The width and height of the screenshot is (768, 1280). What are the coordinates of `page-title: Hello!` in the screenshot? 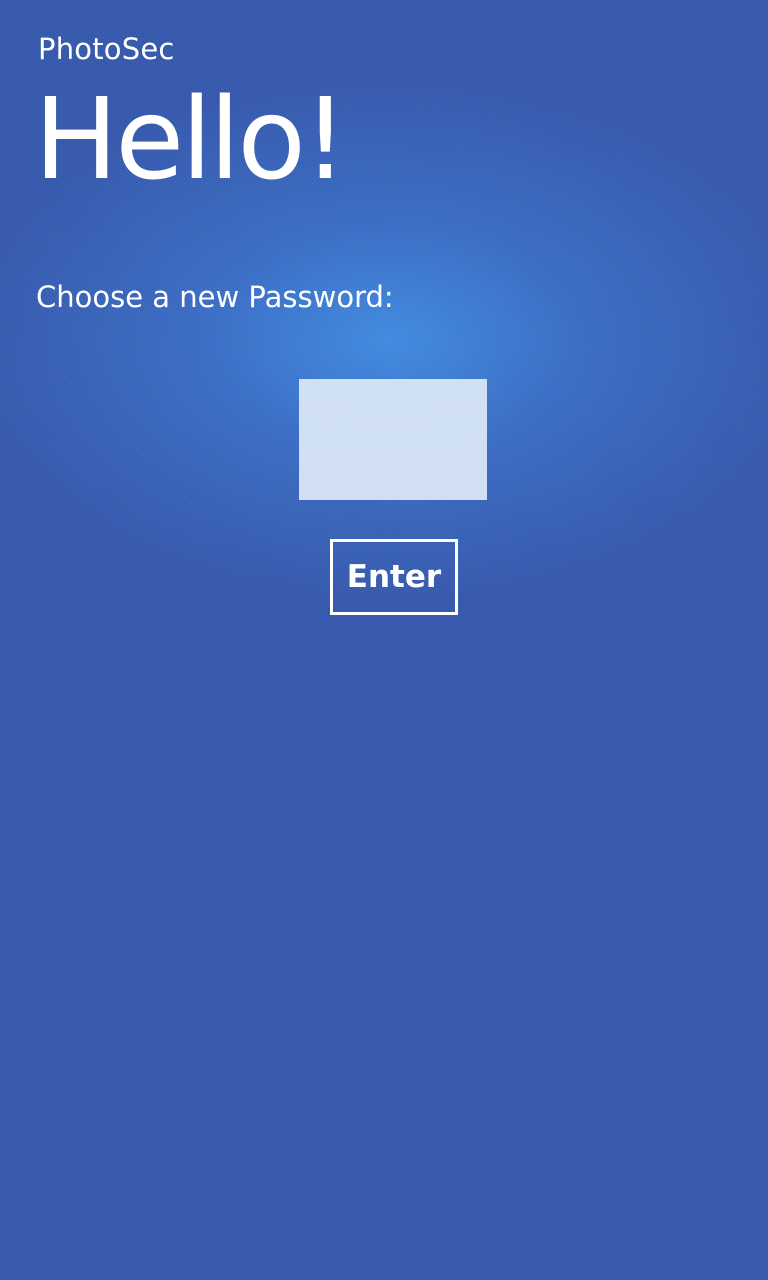 It's located at (191, 140).